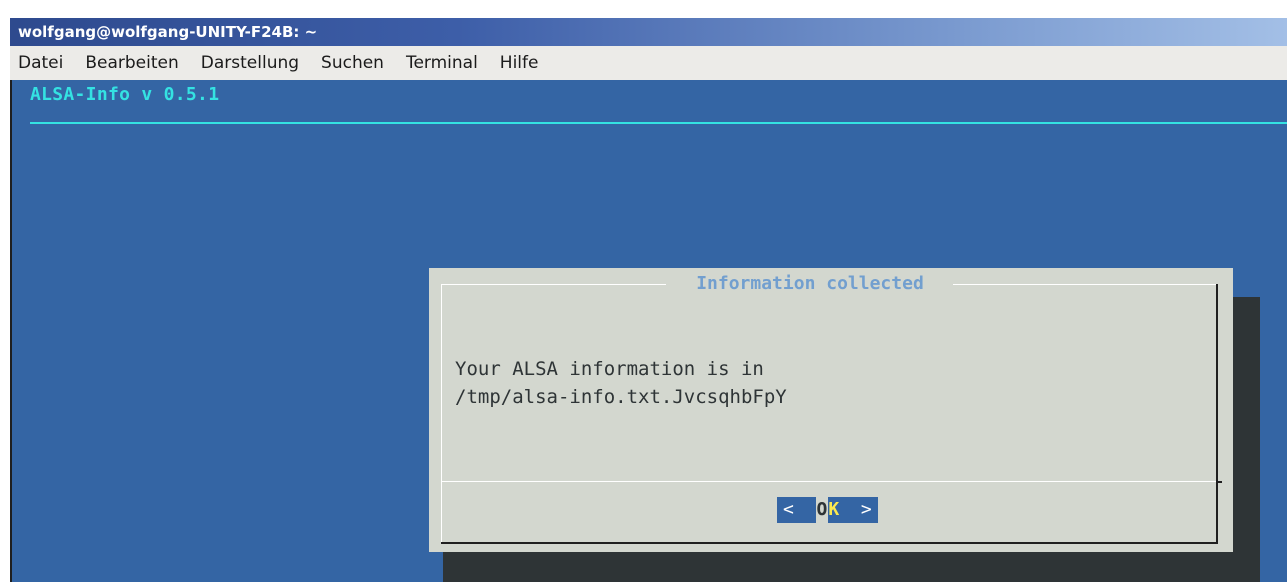  I want to click on dialog-title: Information collected, so click(810, 283).